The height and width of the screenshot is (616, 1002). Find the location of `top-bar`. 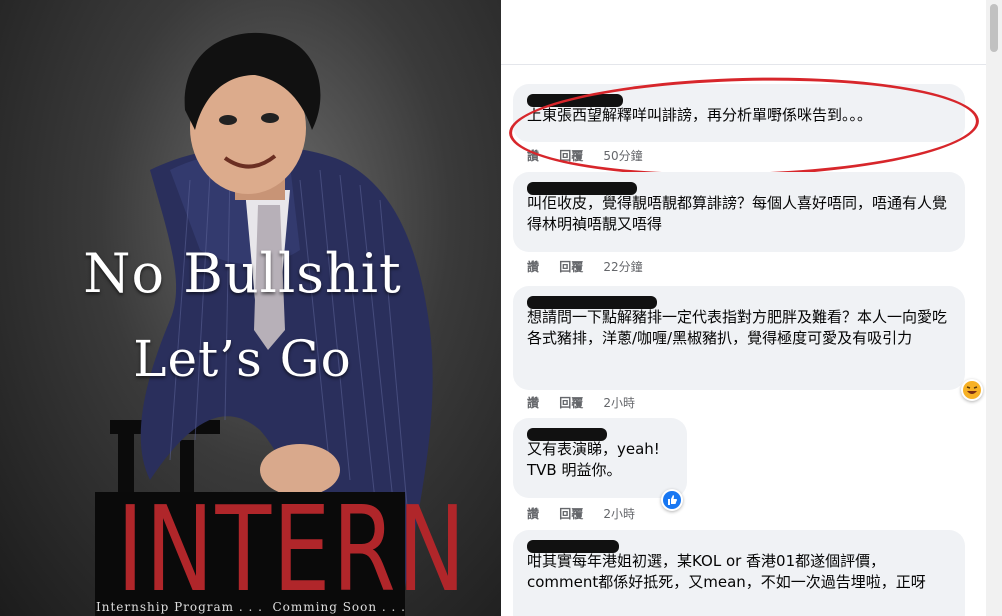

top-bar is located at coordinates (743, 32).